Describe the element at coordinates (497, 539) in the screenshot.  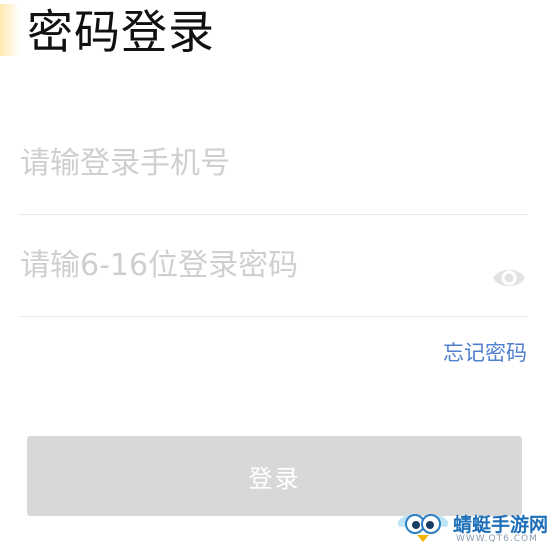
I see `watermark-url: WWW.QT6.COM` at that location.